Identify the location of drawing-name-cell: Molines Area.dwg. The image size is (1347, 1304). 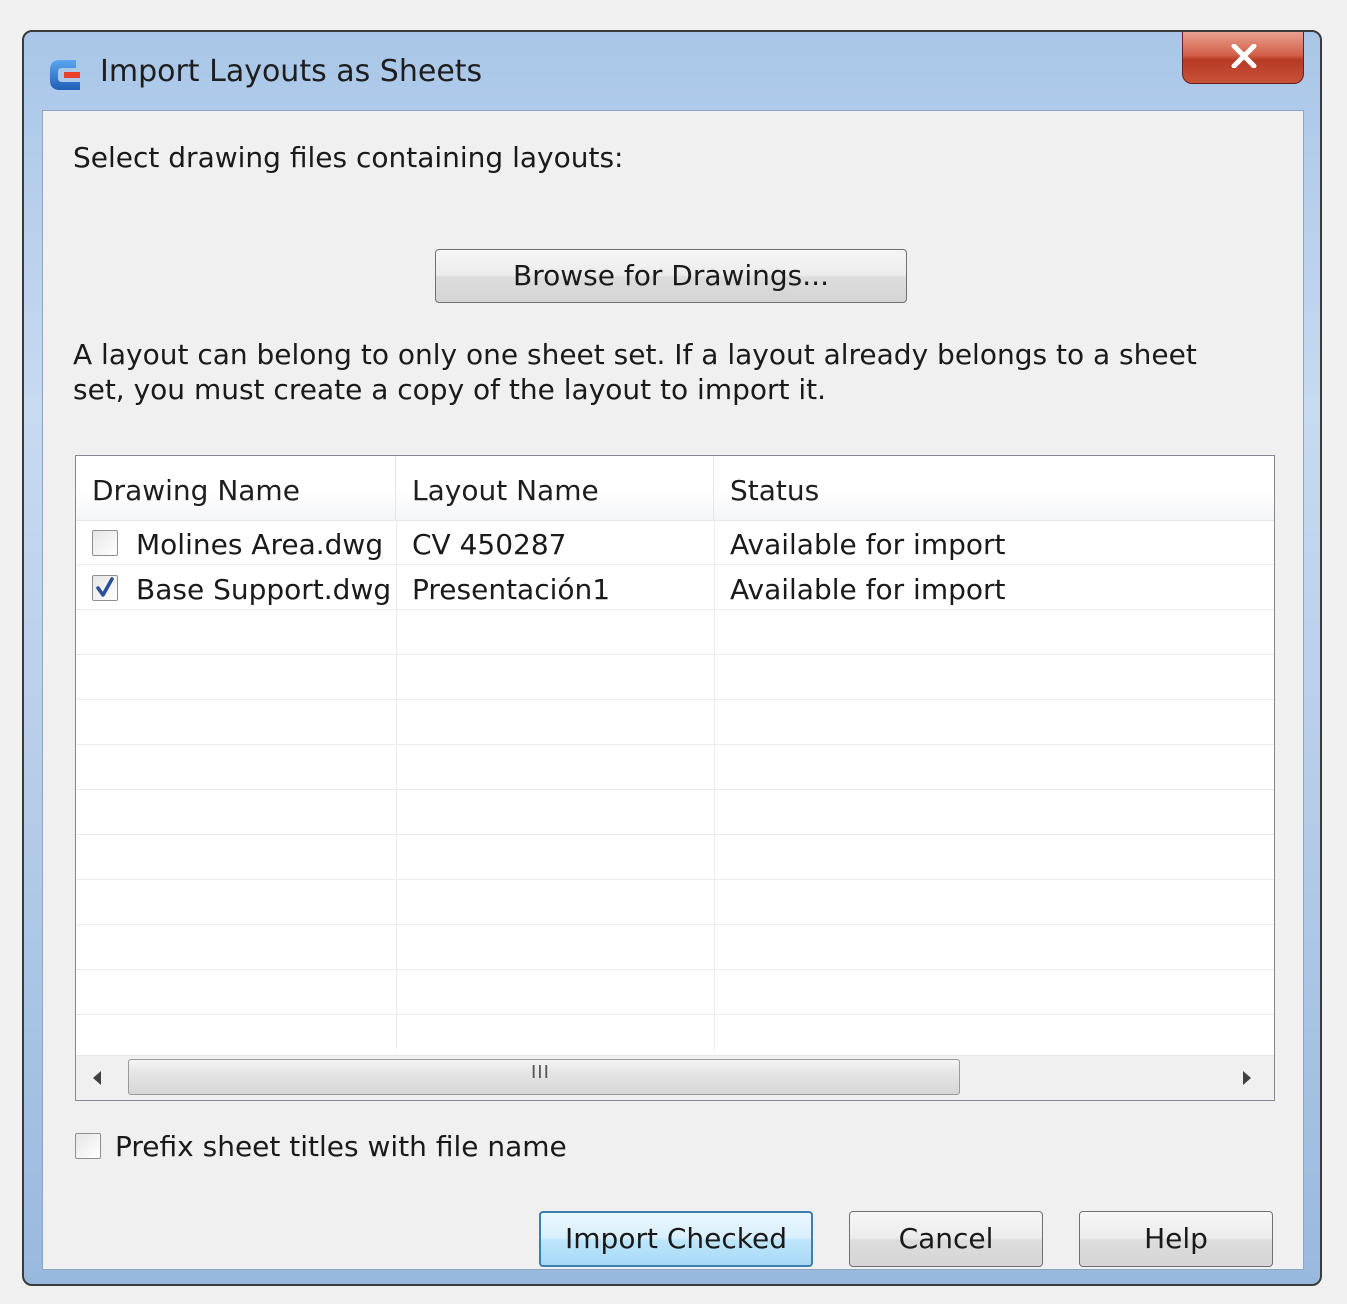
(260, 544).